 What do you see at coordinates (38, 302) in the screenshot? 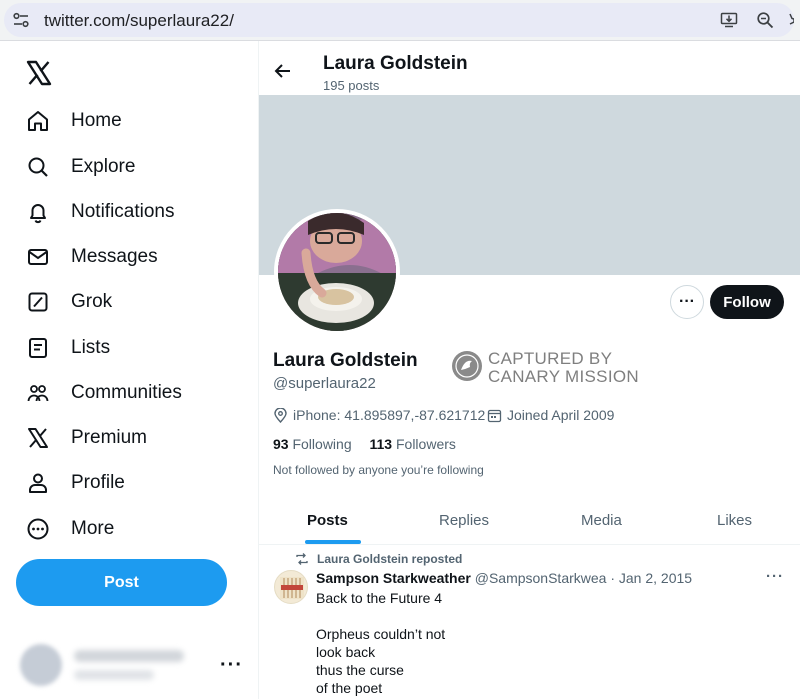
I see `grok-icon` at bounding box center [38, 302].